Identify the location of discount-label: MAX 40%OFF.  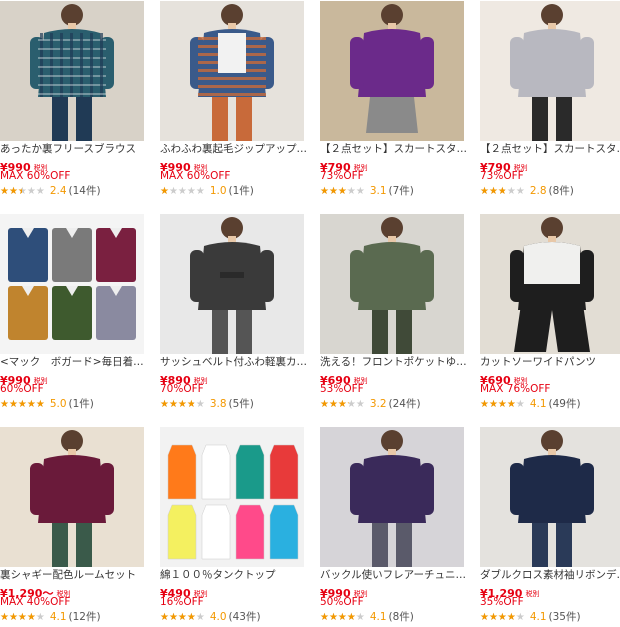
(35, 602).